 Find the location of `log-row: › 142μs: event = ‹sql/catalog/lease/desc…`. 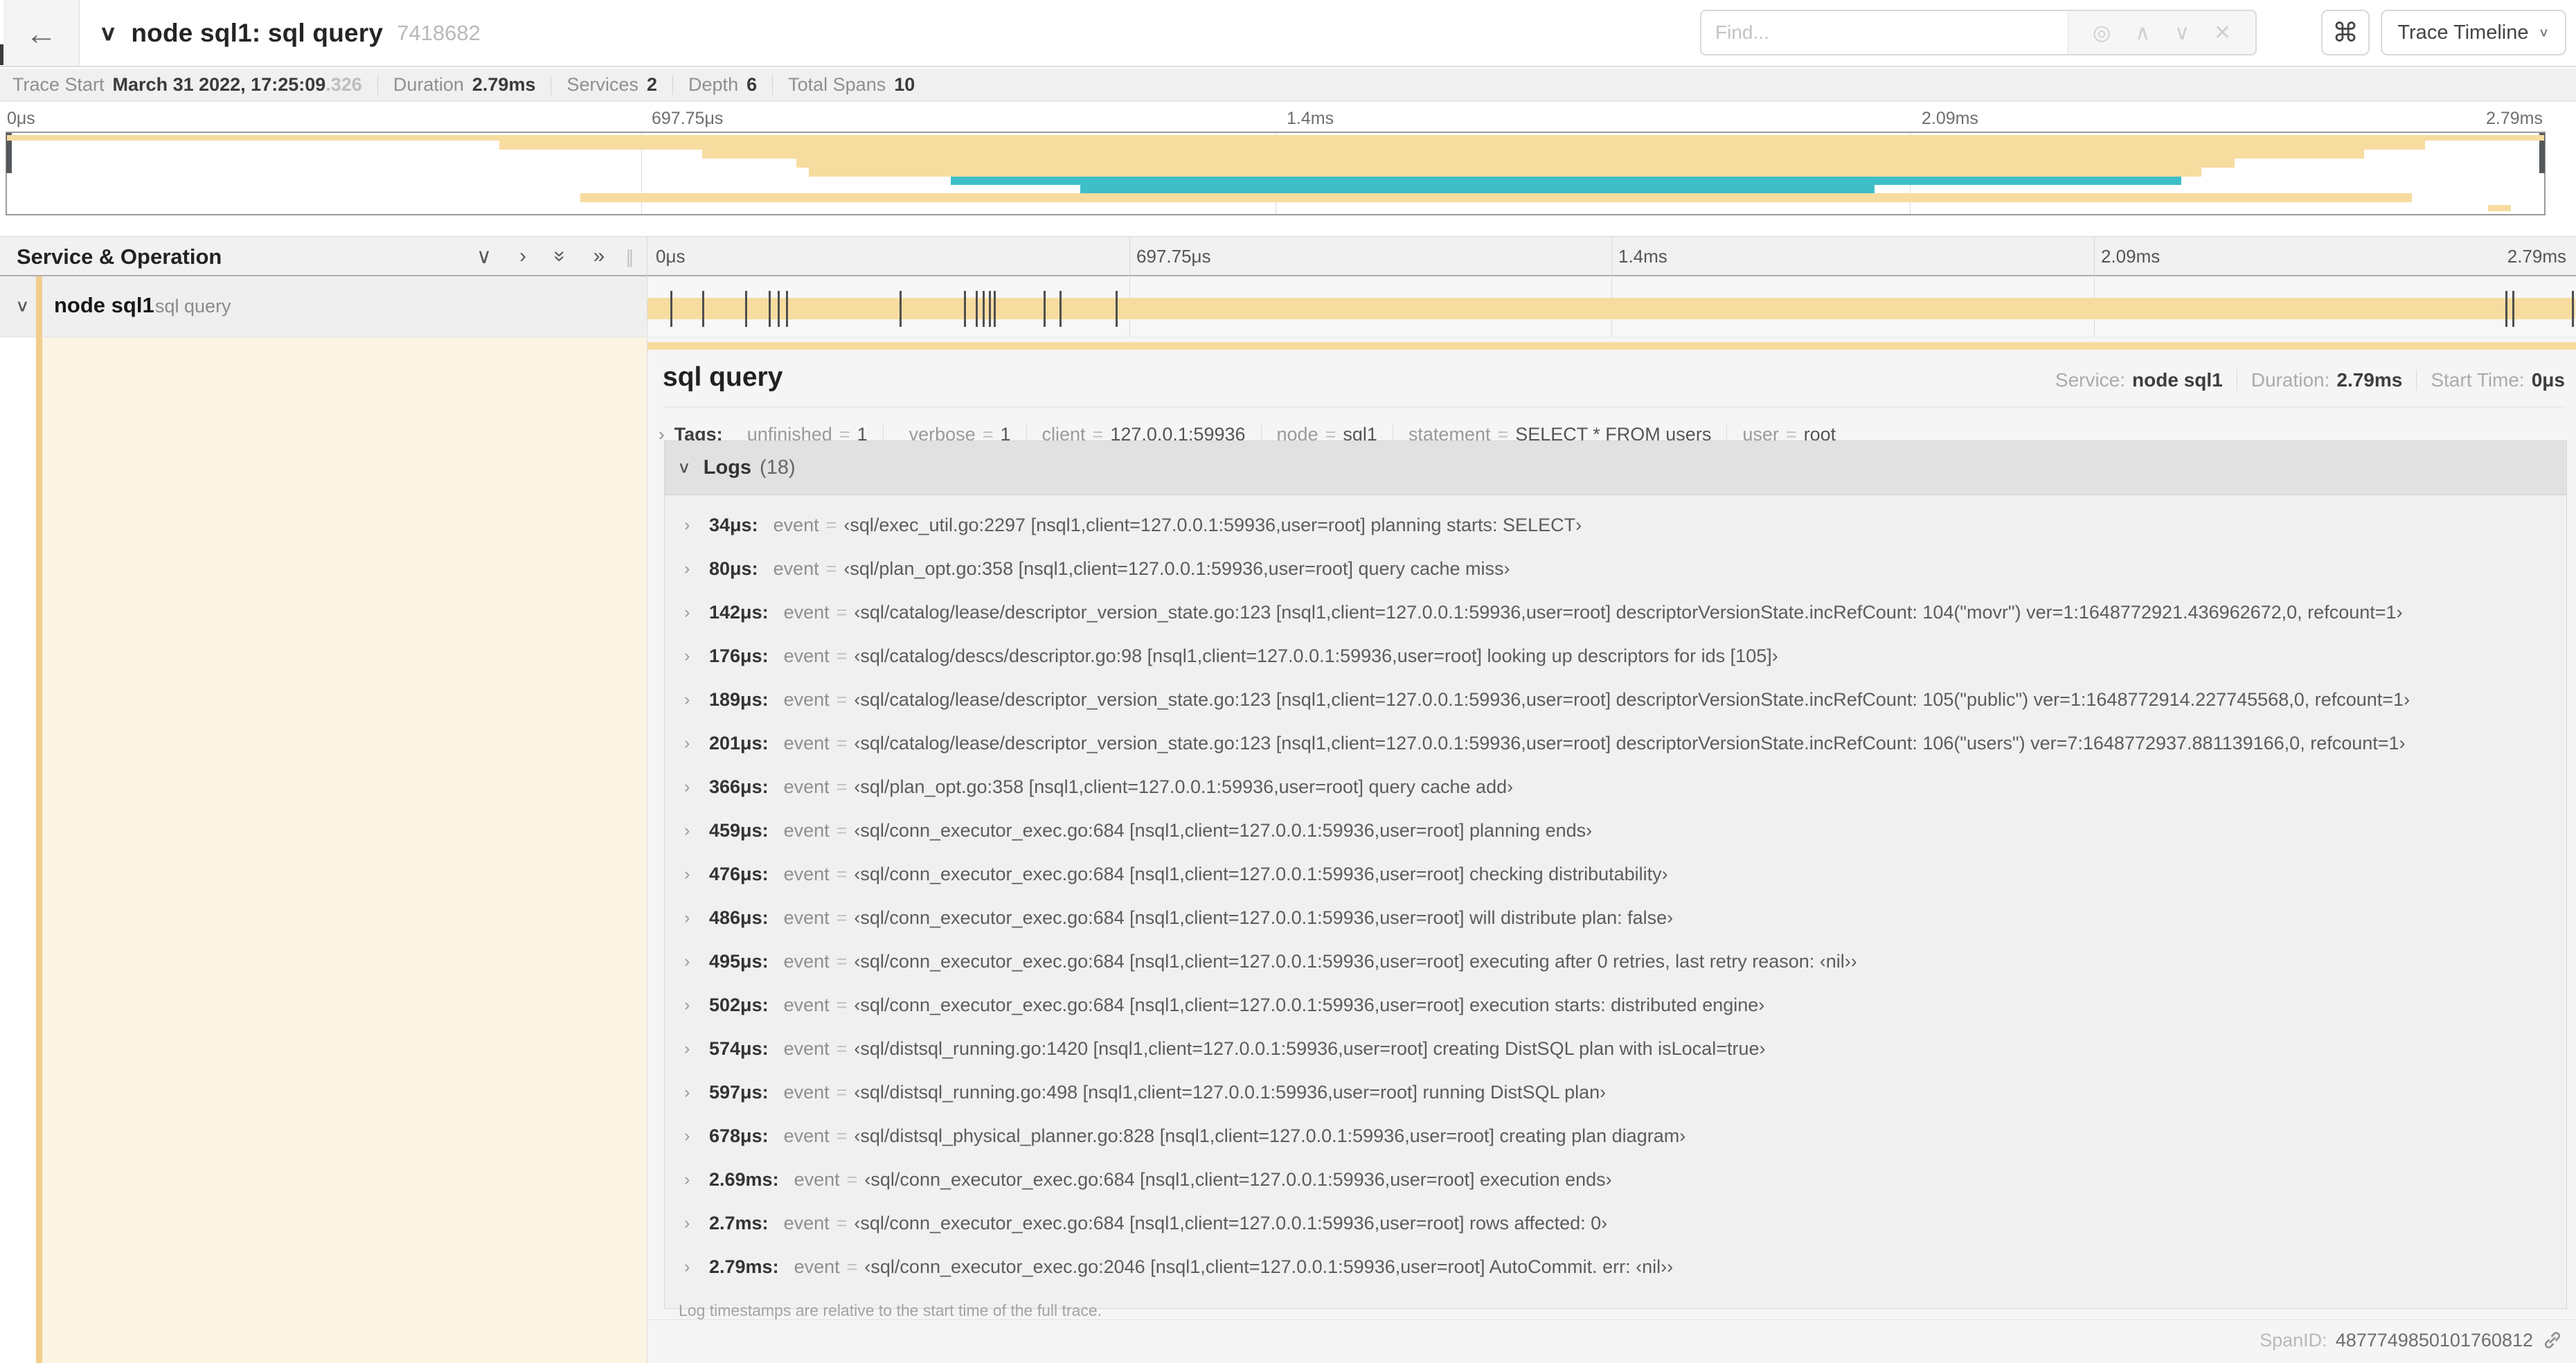

log-row: › 142μs: event = ‹sql/catalog/lease/desc… is located at coordinates (1615, 613).